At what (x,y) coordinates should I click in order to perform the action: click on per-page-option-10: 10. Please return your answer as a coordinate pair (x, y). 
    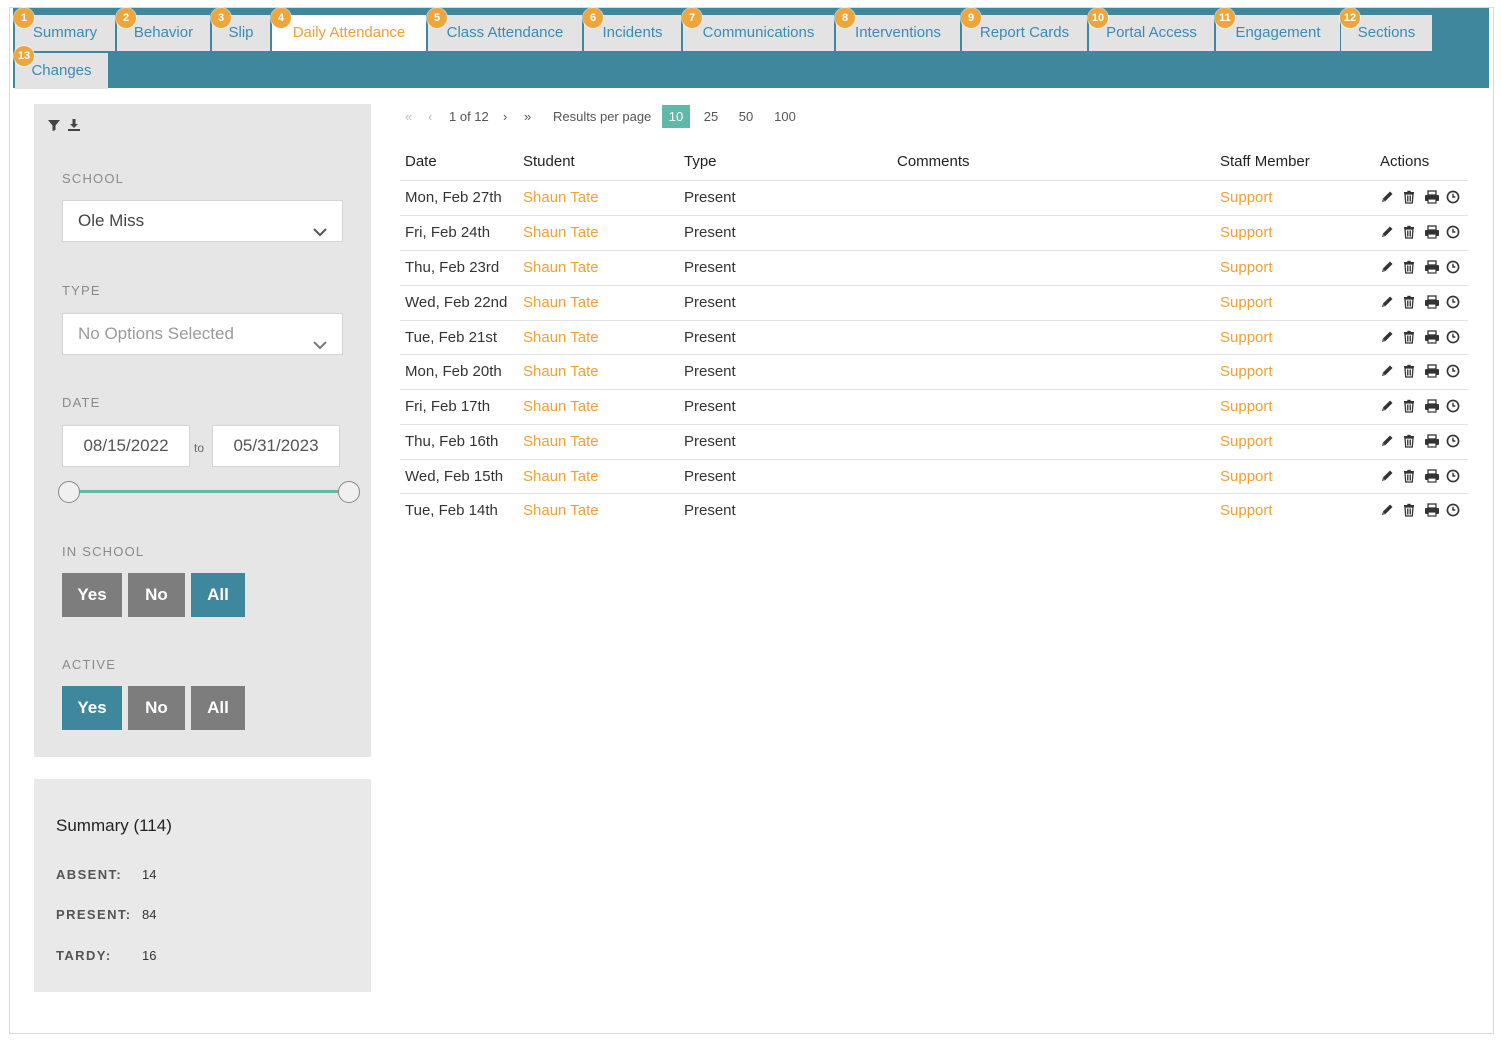
    Looking at the image, I should click on (676, 116).